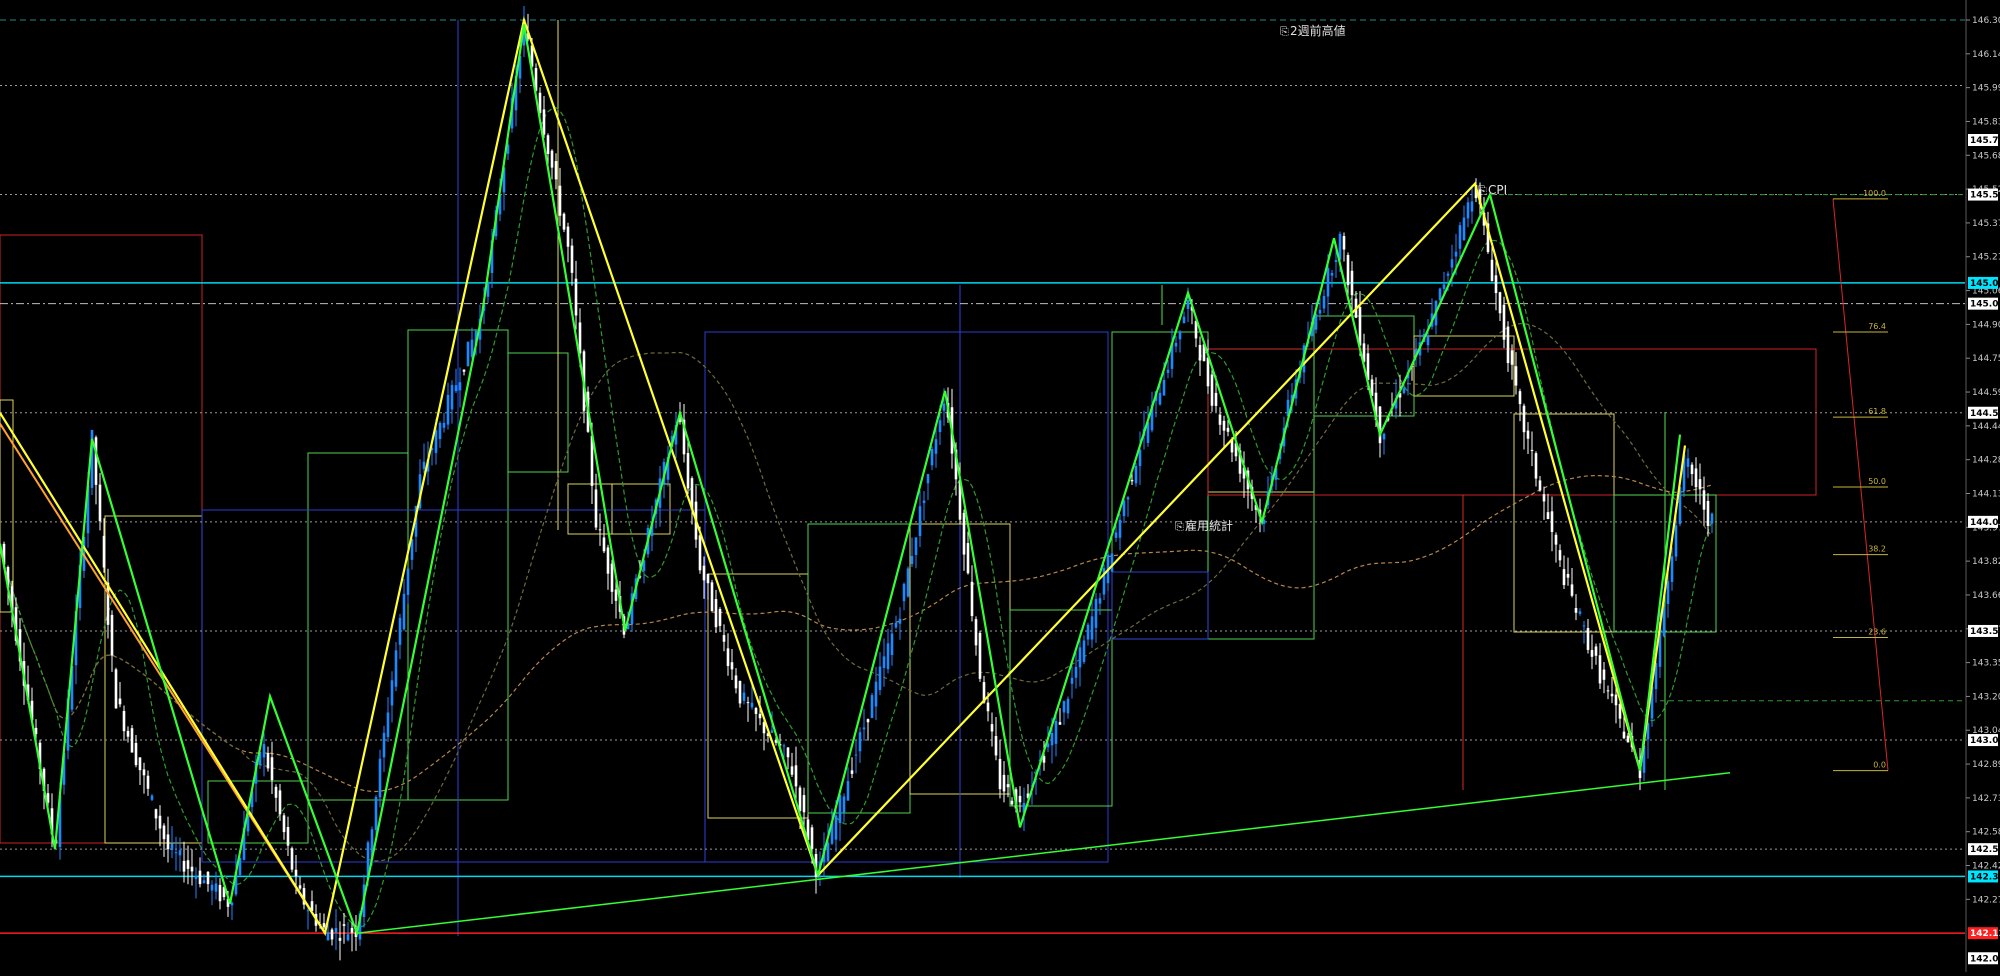 The width and height of the screenshot is (2000, 976). What do you see at coordinates (1986, 900) in the screenshot?
I see `axis-tick-label: 142.270` at bounding box center [1986, 900].